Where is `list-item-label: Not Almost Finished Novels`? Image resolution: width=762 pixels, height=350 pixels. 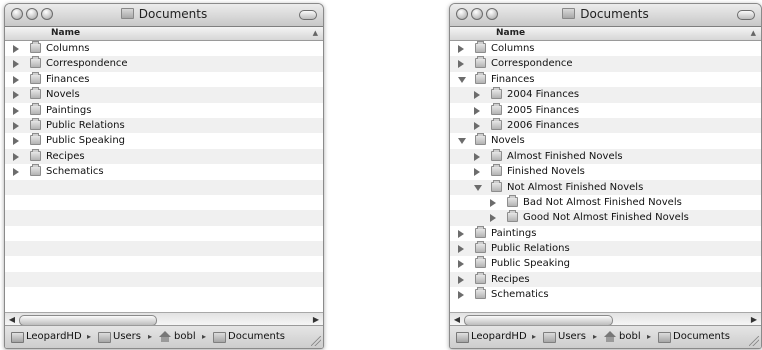
list-item-label: Not Almost Finished Novels is located at coordinates (575, 187).